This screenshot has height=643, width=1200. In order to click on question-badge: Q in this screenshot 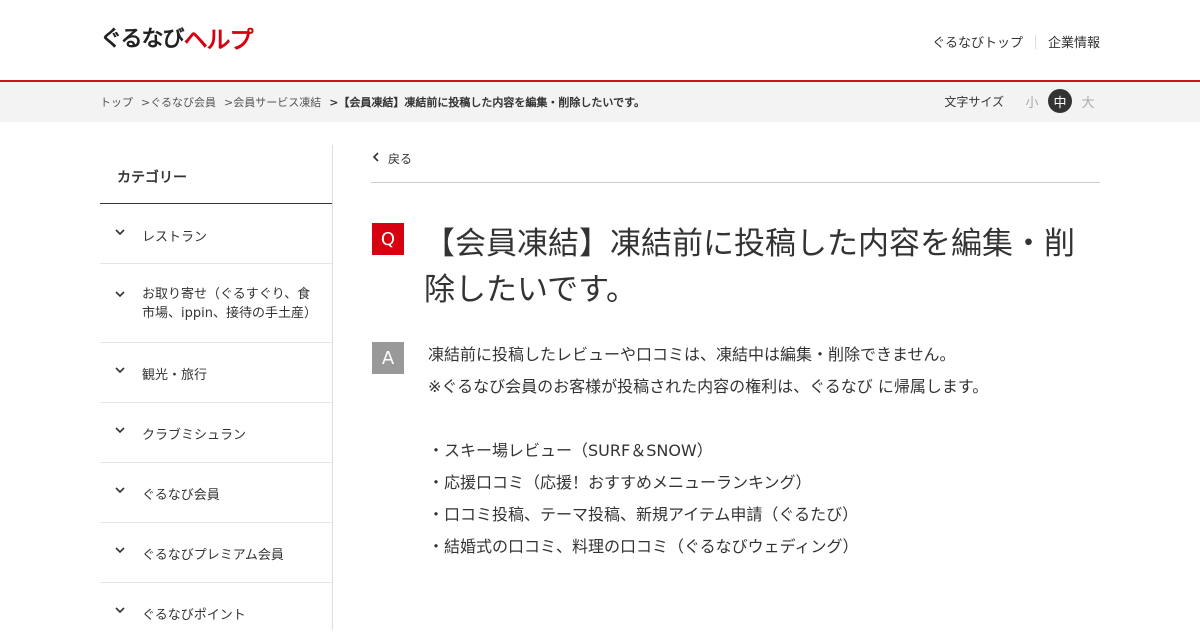, I will do `click(388, 239)`.